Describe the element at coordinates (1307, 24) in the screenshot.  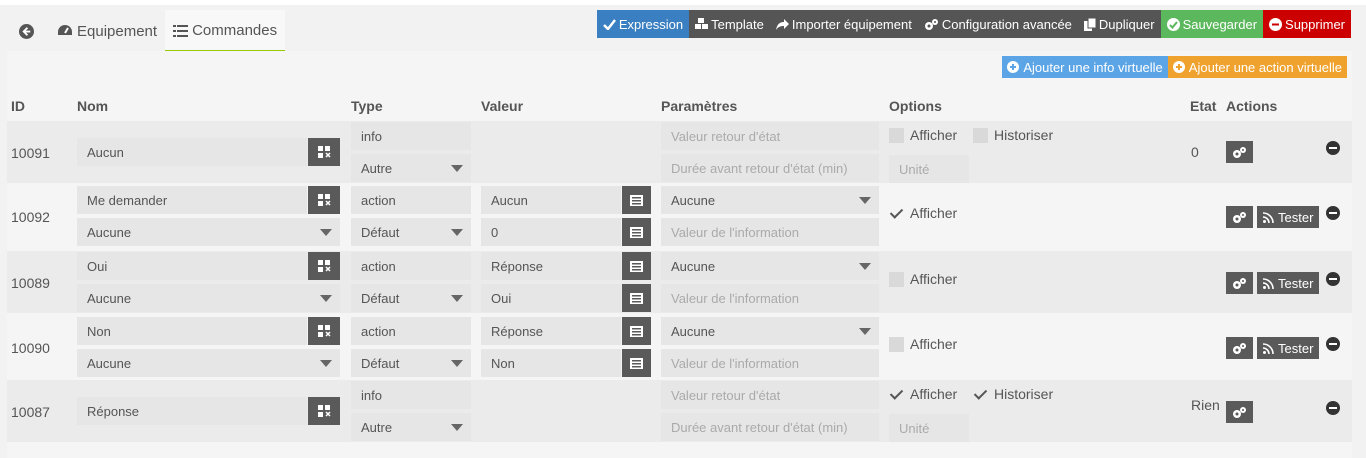
I see `supprimer-button: Supprimer` at that location.